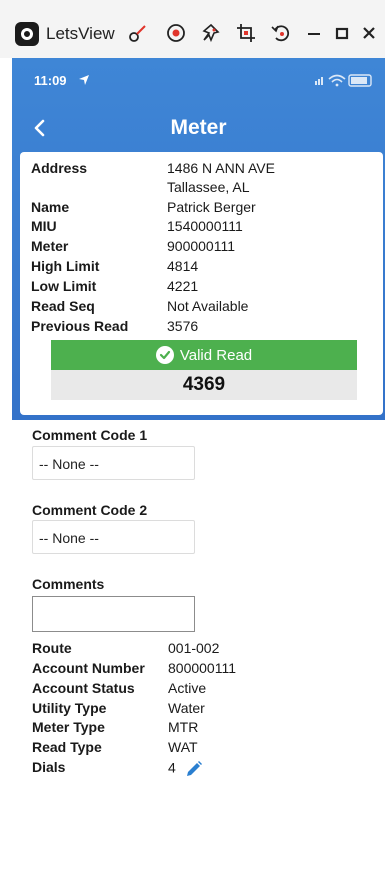  I want to click on maximize-icon, so click(342, 33).